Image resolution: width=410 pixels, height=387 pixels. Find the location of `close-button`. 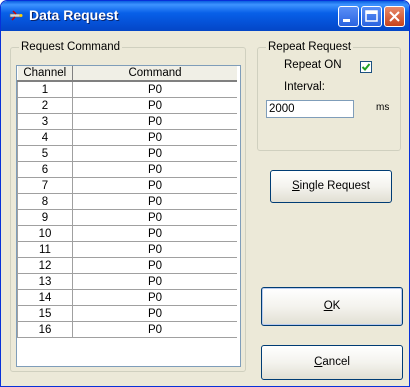

close-button is located at coordinates (394, 16).